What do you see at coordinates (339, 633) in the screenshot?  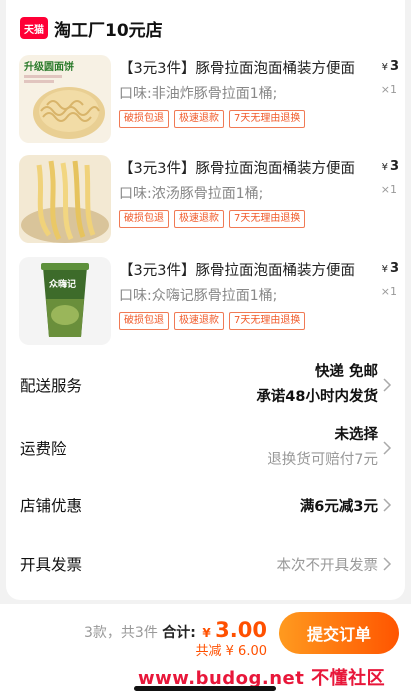 I see `submit-order-button: 提交订单` at bounding box center [339, 633].